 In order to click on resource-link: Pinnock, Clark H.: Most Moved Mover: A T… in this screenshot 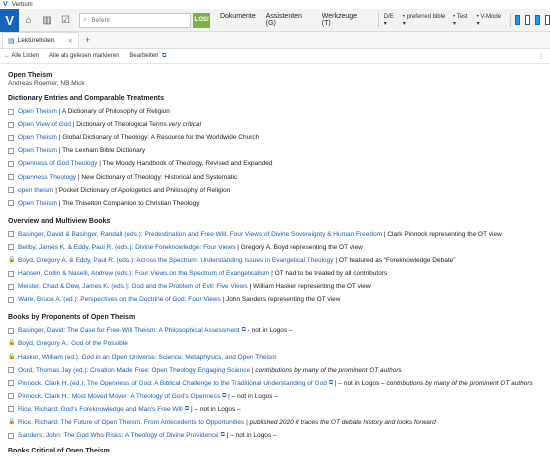, I will do `click(119, 396)`.